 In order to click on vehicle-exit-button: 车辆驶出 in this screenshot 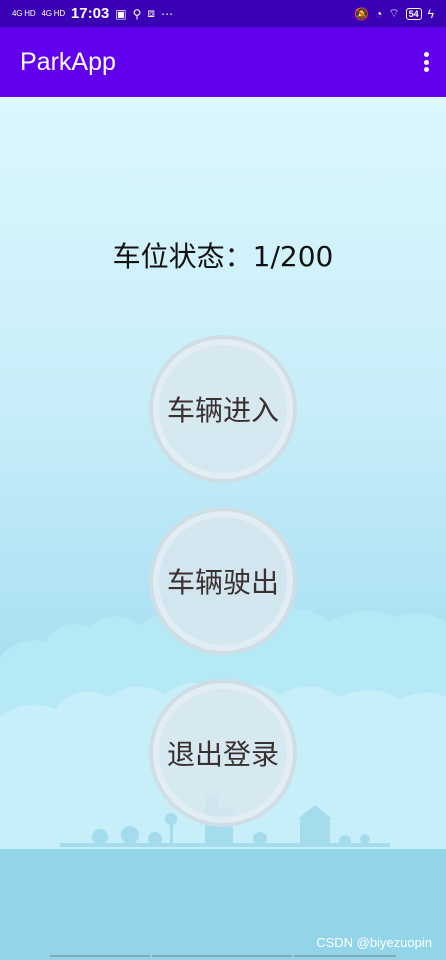, I will do `click(223, 581)`.